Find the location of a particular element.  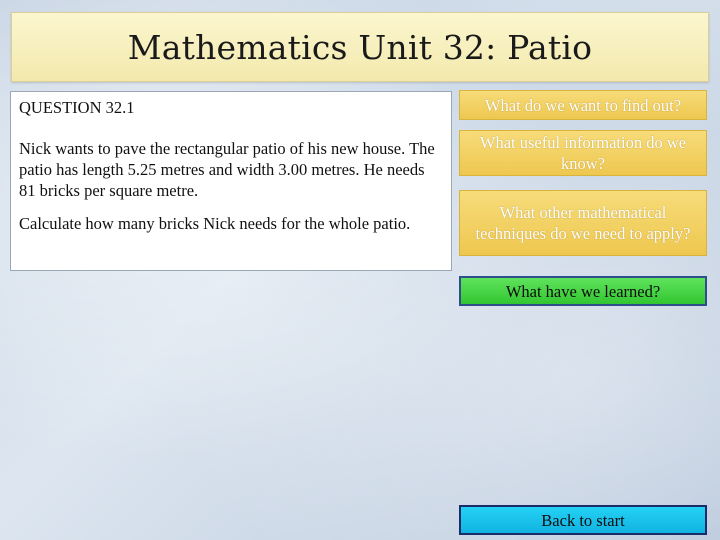

slide-title: Mathematics Unit 32: Patio is located at coordinates (360, 47).